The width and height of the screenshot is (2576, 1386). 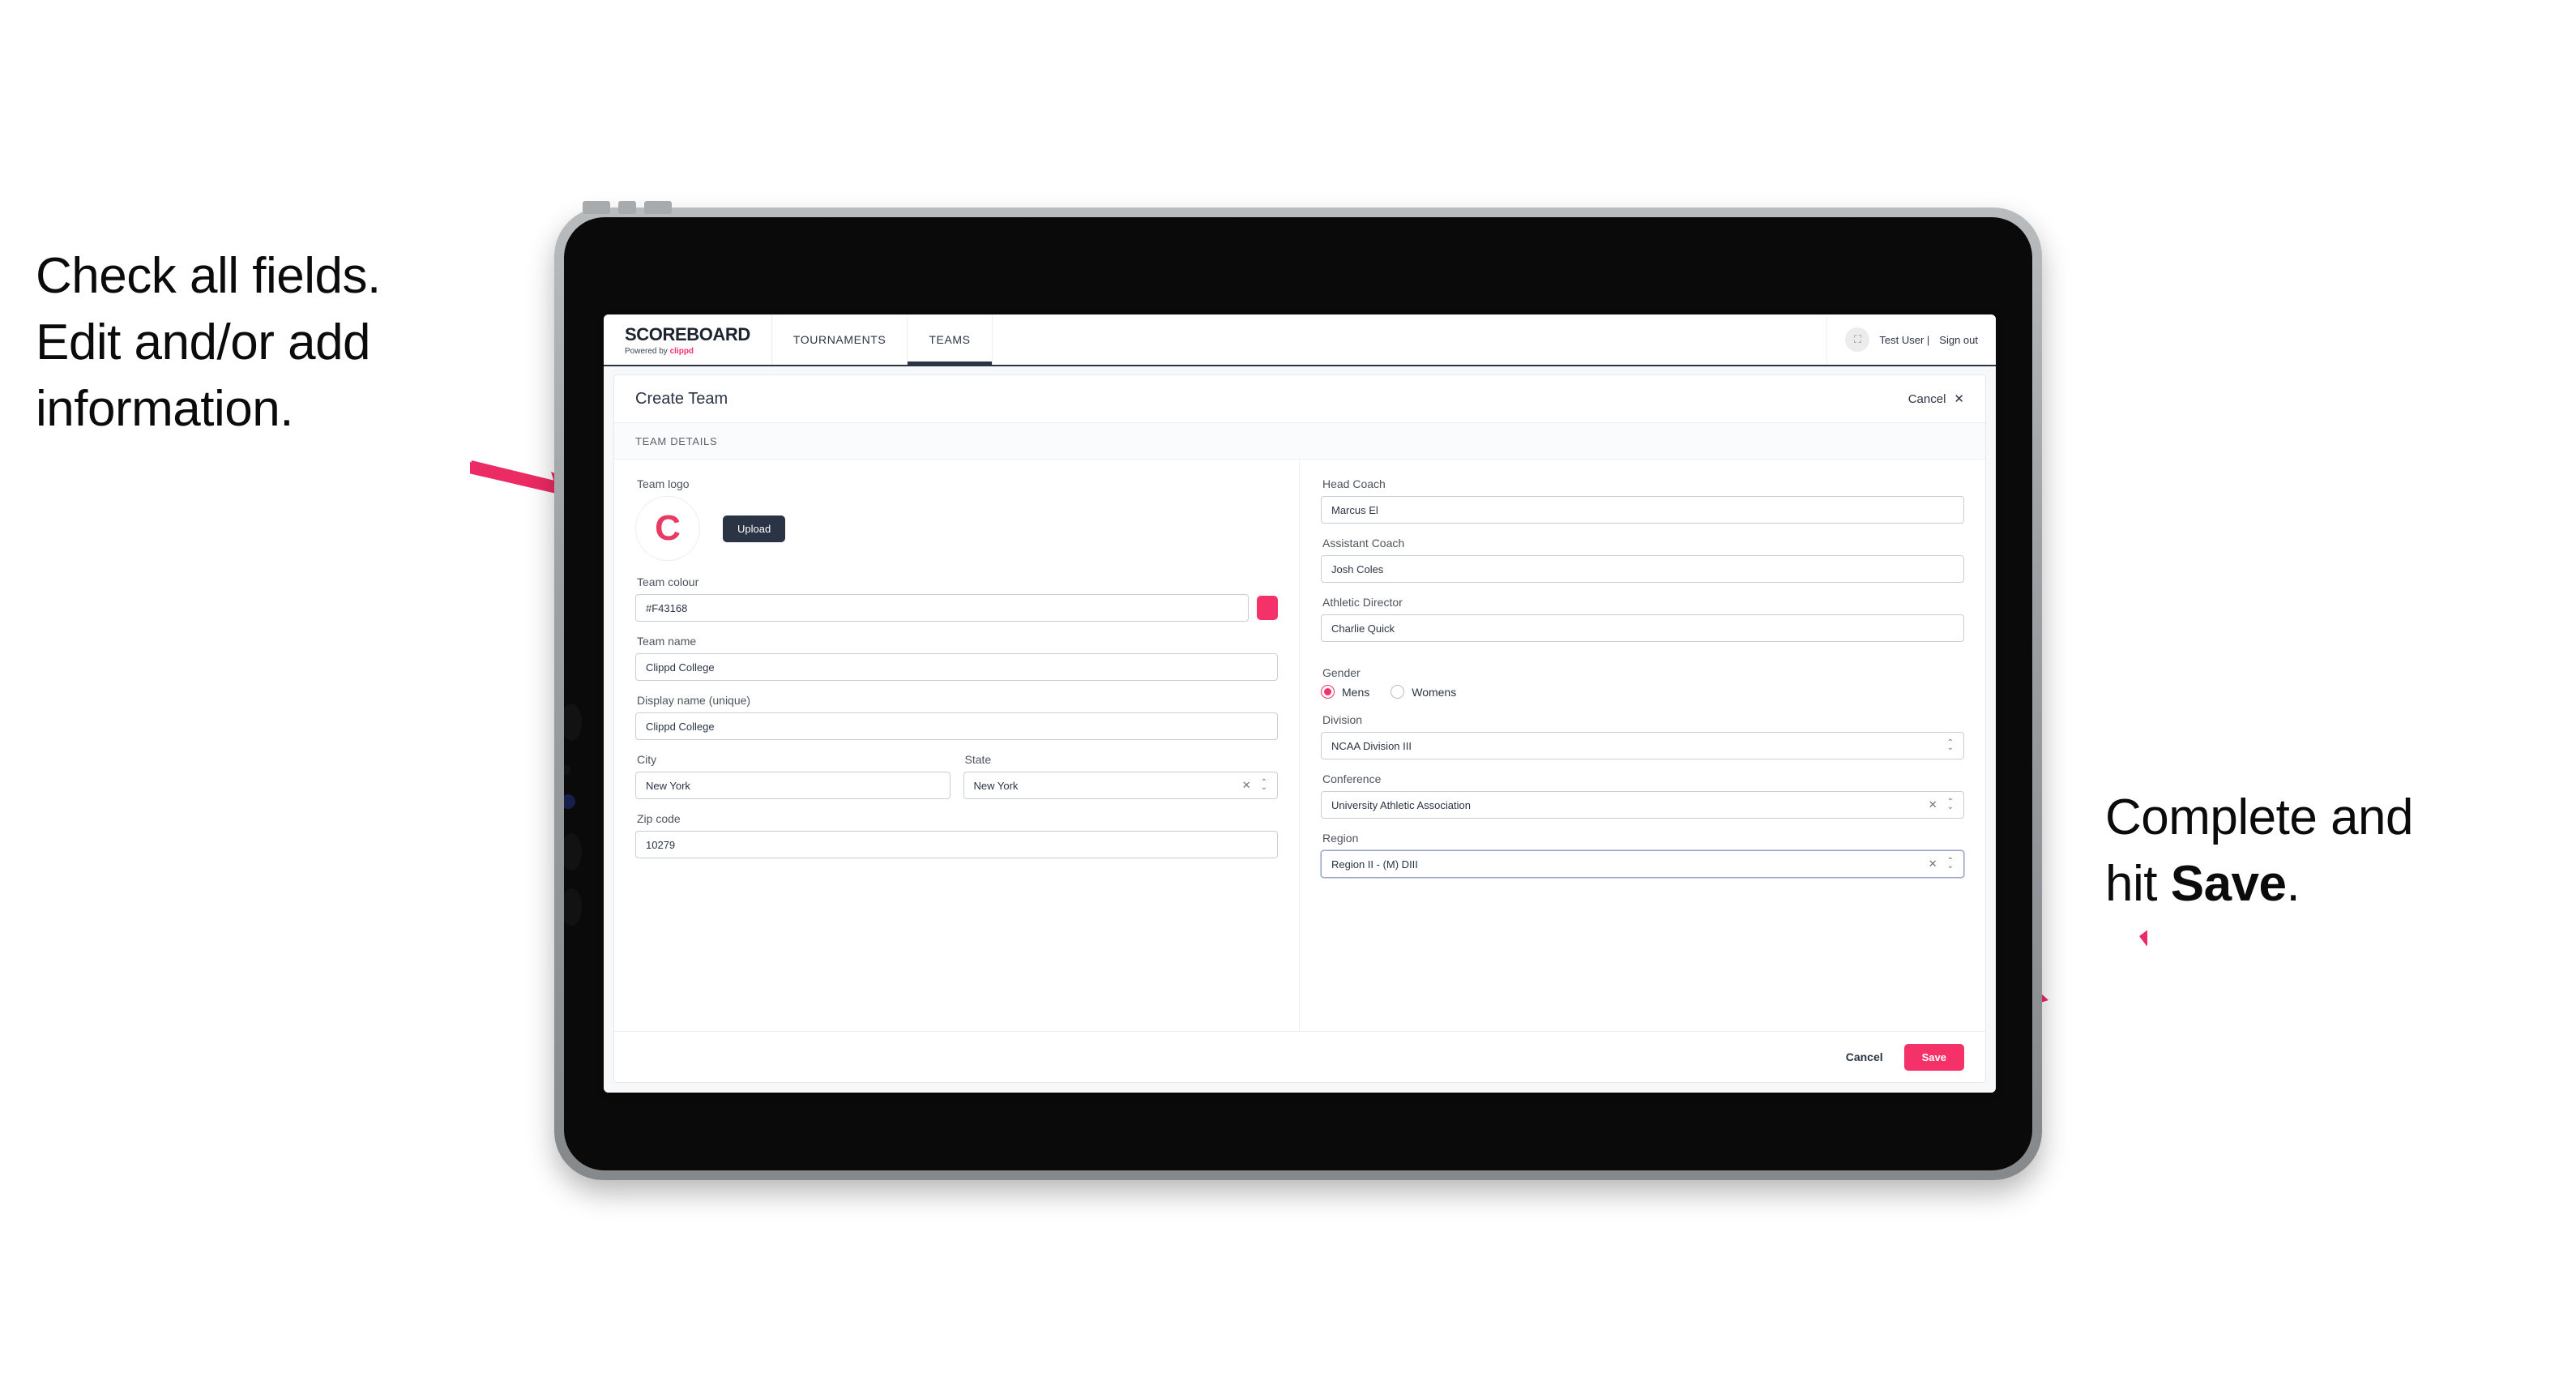 I want to click on conference-adornments: ✕ ⌃ ⌄, so click(x=1941, y=804).